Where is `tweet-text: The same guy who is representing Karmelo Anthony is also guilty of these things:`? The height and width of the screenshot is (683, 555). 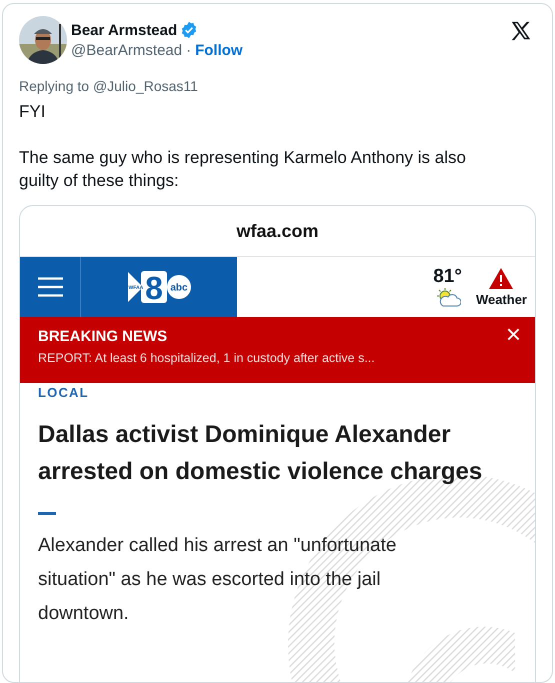
tweet-text: The same guy who is representing Karmelo Anthony is also guilty of these things: is located at coordinates (243, 169).